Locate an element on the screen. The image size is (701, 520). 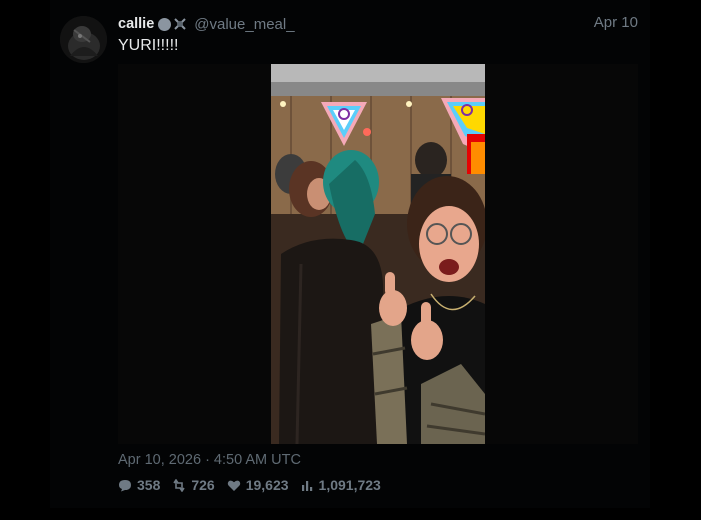
views-stat: 1,091,723 is located at coordinates (341, 485).